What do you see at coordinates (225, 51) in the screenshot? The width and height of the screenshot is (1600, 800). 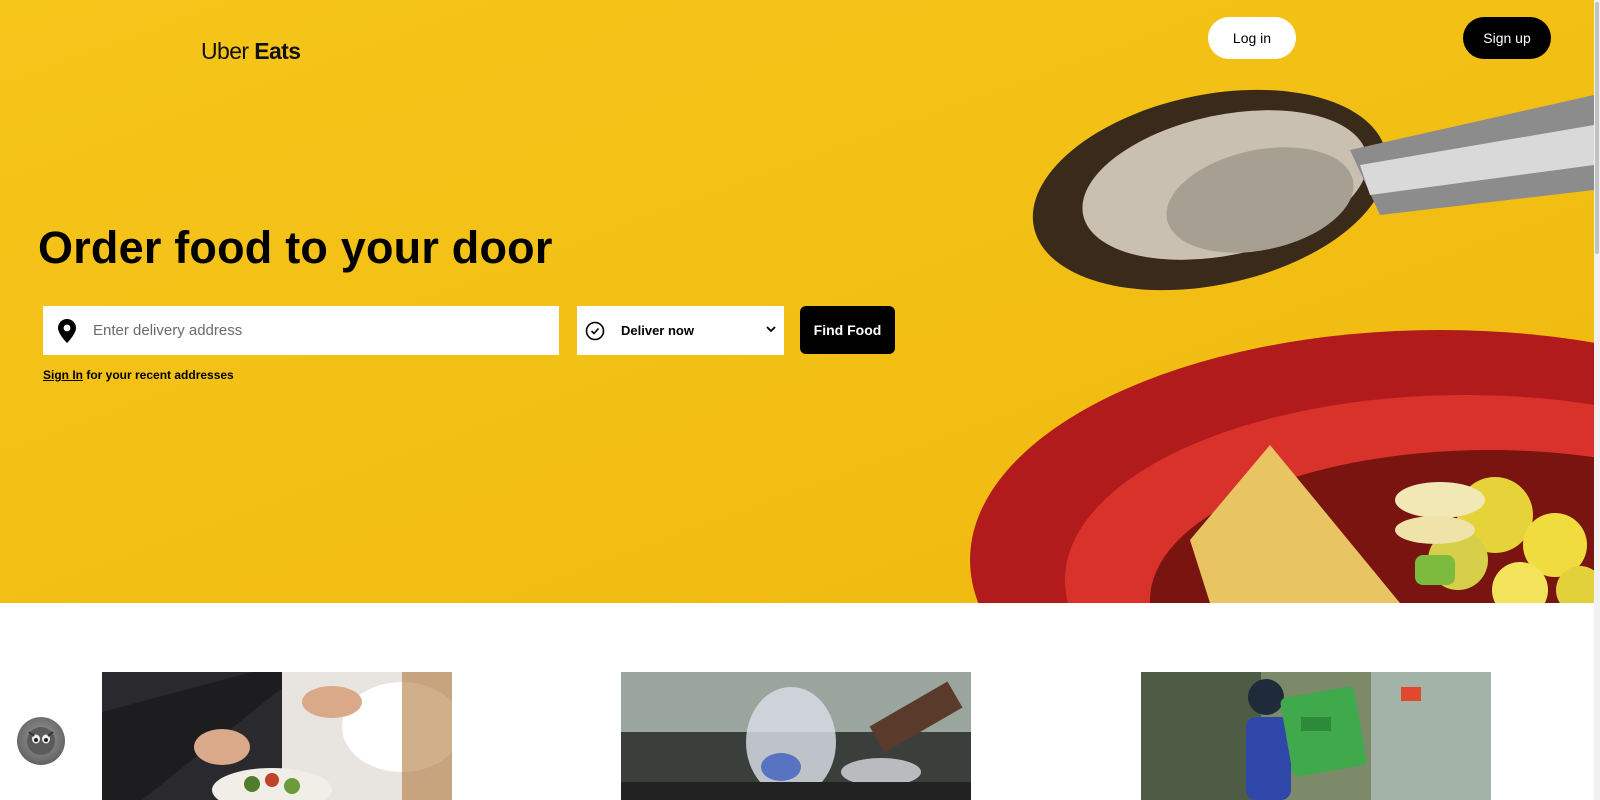 I see `logo-word-uber: Uber` at bounding box center [225, 51].